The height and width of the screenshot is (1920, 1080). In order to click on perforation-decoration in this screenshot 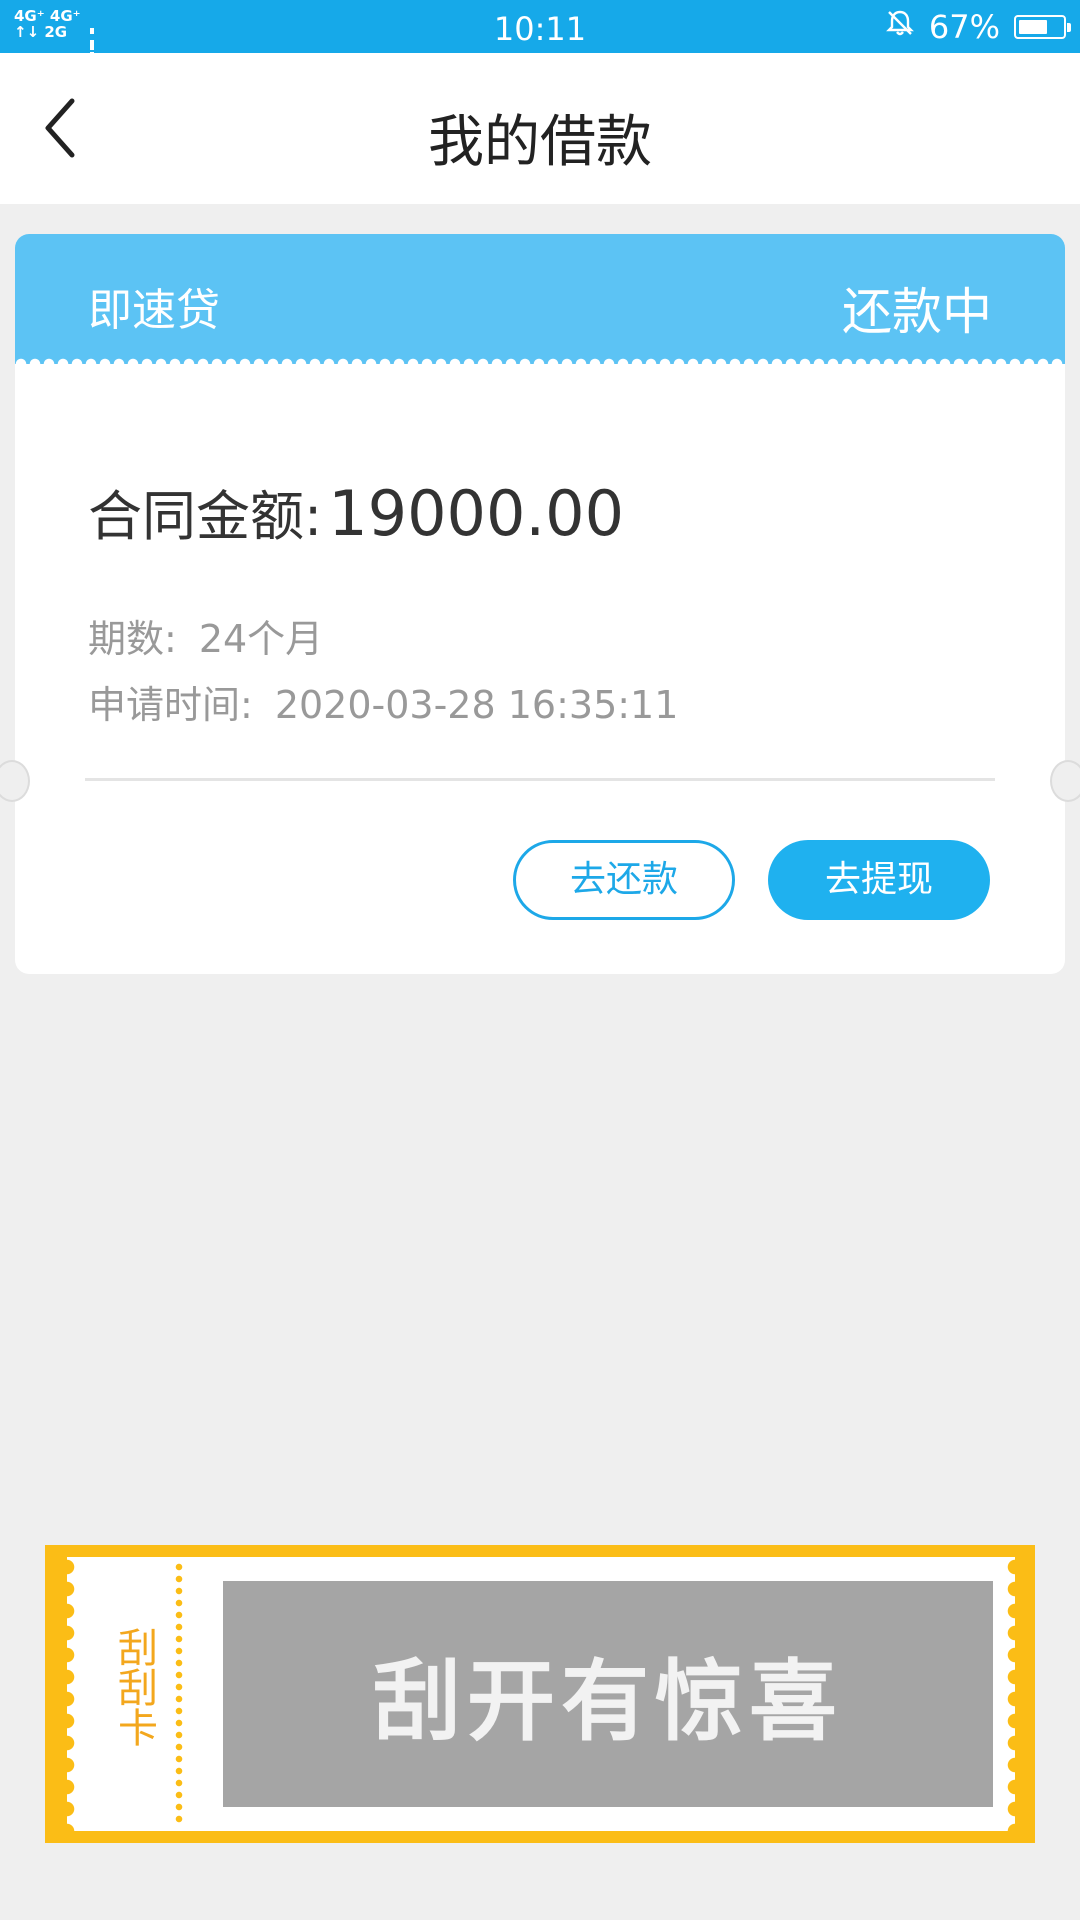, I will do `click(179, 1694)`.